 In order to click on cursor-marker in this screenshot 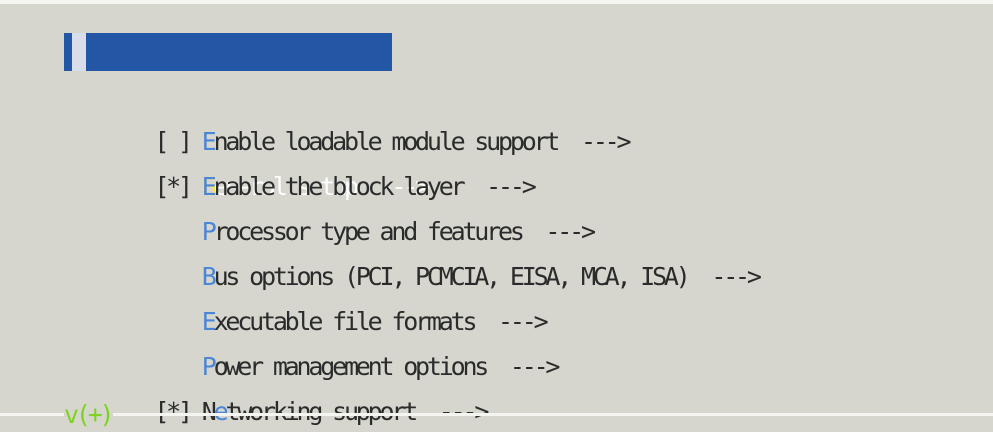, I will do `click(79, 52)`.